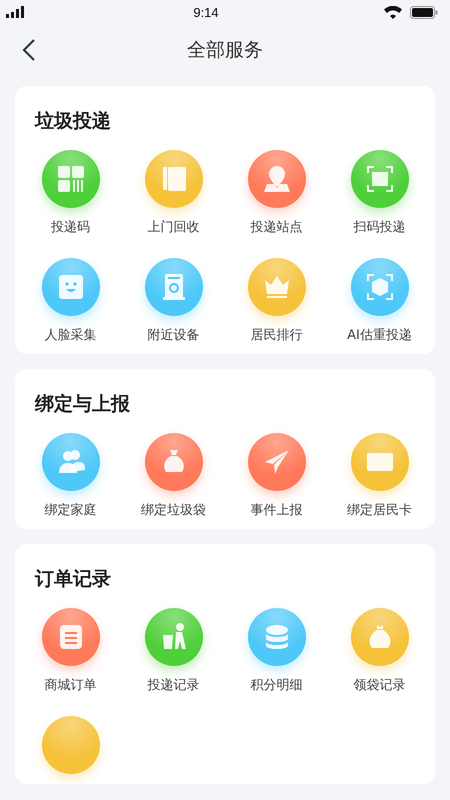 The width and height of the screenshot is (450, 800). What do you see at coordinates (276, 510) in the screenshot?
I see `service-label: 事件上报` at bounding box center [276, 510].